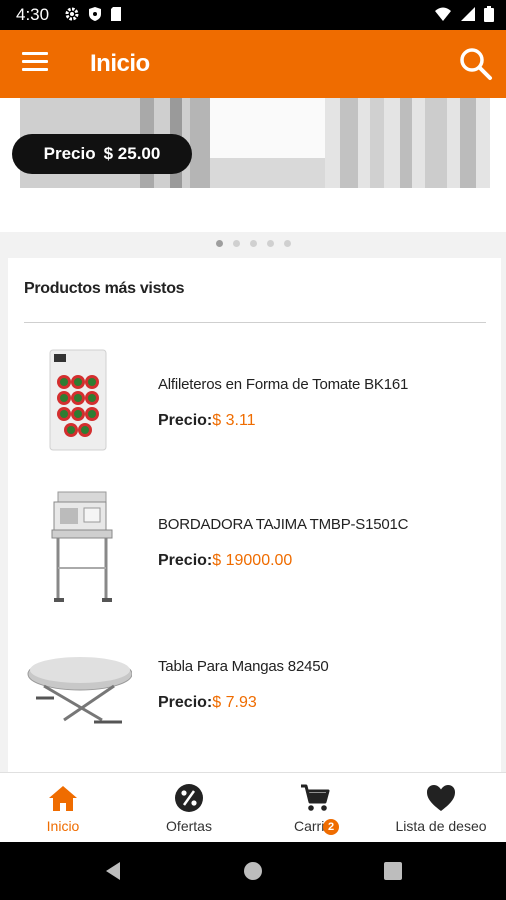 The width and height of the screenshot is (506, 900). Describe the element at coordinates (72, 14) in the screenshot. I see `gear-icon` at that location.